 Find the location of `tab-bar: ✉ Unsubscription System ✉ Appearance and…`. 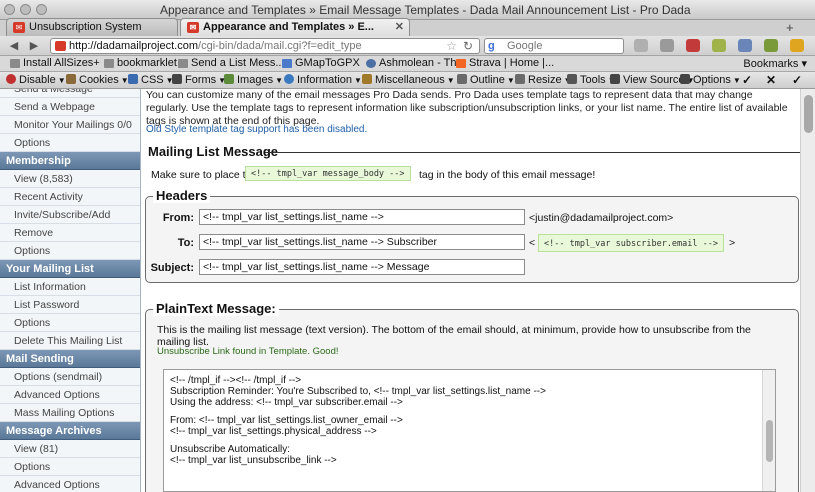

tab-bar: ✉ Unsubscription System ✉ Appearance and… is located at coordinates (407, 27).